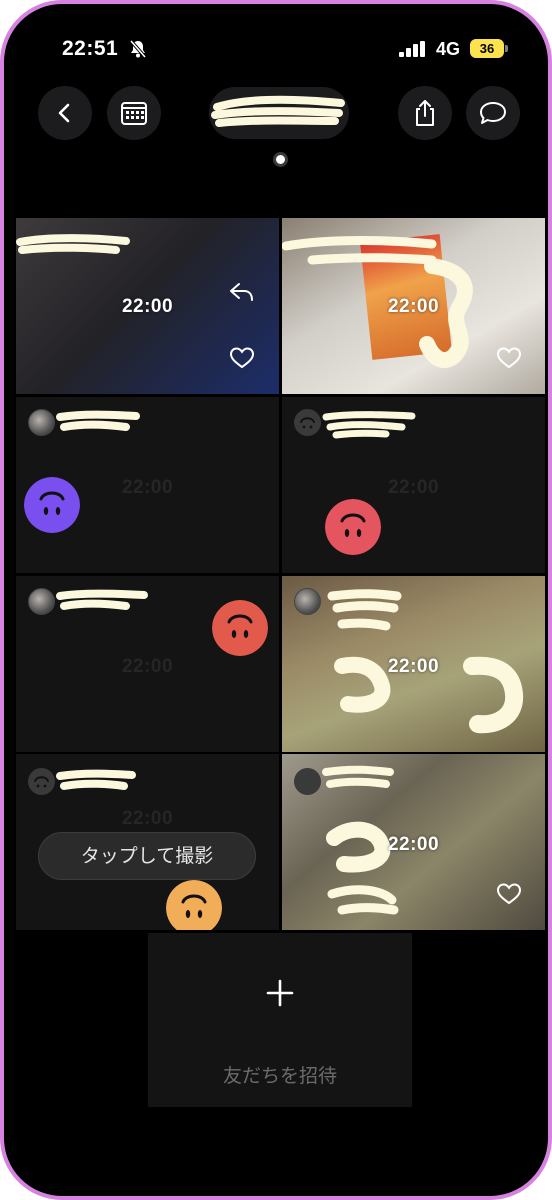 This screenshot has height=1200, width=552. Describe the element at coordinates (280, 993) in the screenshot. I see `plus-icon` at that location.